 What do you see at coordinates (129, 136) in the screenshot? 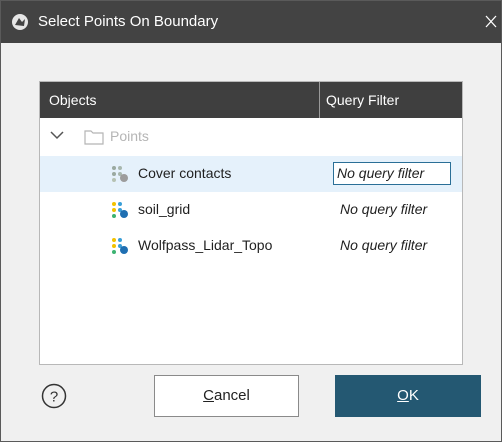
I see `tree-node-label: Points` at bounding box center [129, 136].